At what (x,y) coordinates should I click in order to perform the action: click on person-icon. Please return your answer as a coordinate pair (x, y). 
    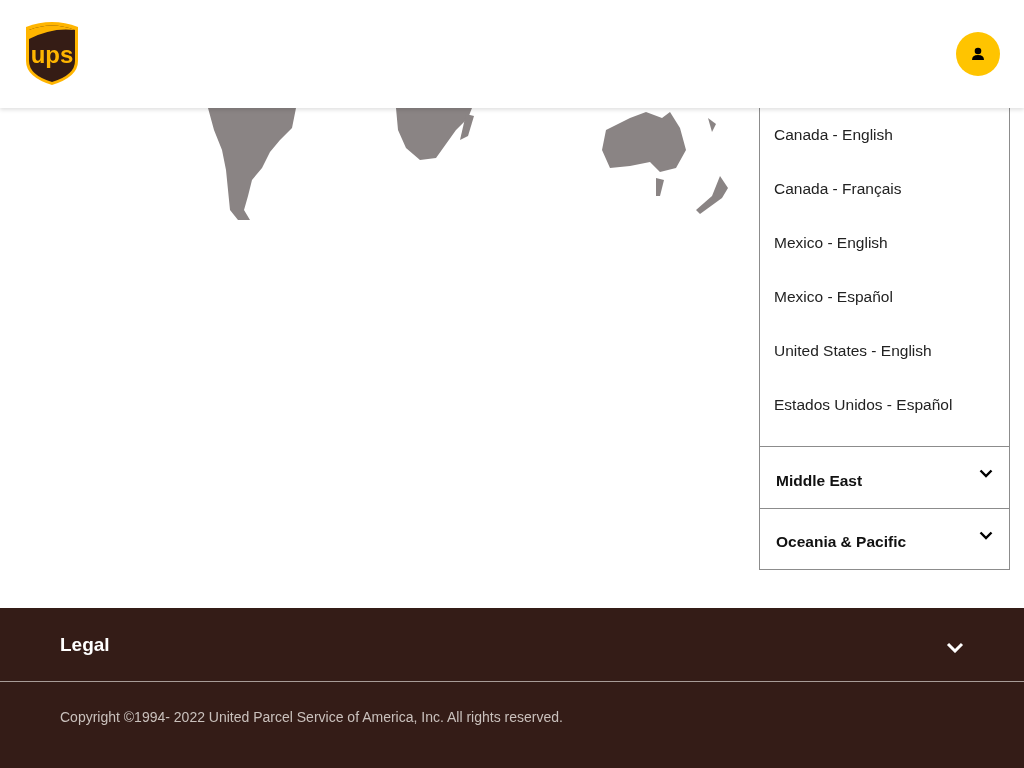
    Looking at the image, I should click on (978, 54).